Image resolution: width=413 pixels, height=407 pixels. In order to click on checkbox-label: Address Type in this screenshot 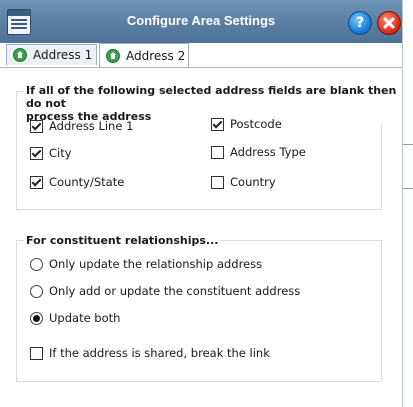, I will do `click(268, 152)`.